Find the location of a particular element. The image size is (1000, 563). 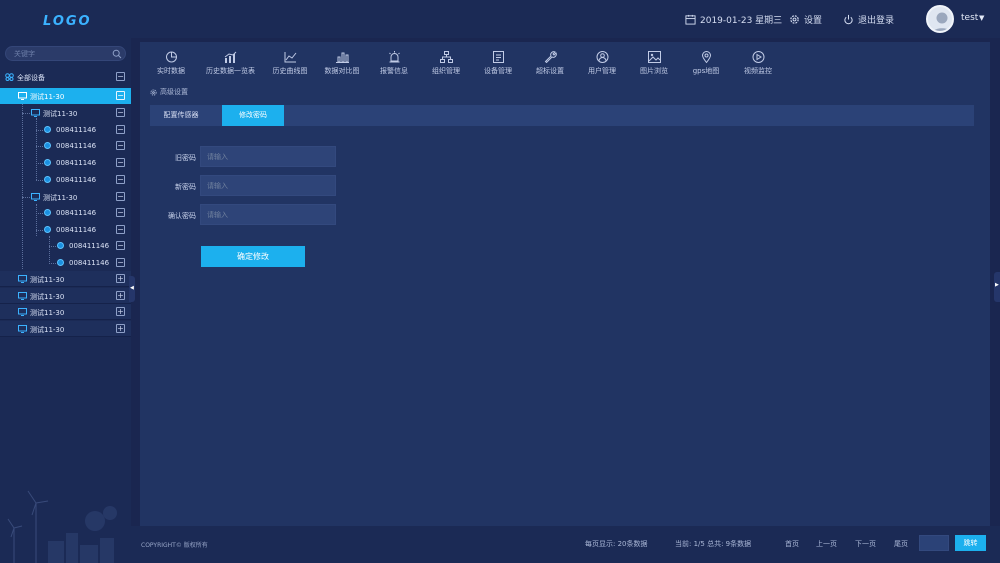

old-password-label: 旧密码 is located at coordinates (185, 158).